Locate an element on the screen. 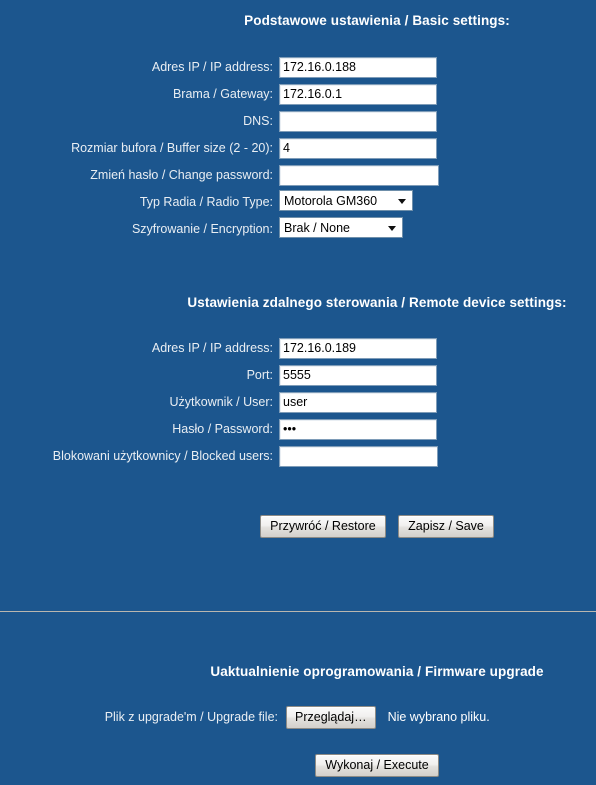 This screenshot has height=785, width=596. row-remote-password: Hasło / Password: is located at coordinates (298, 429).